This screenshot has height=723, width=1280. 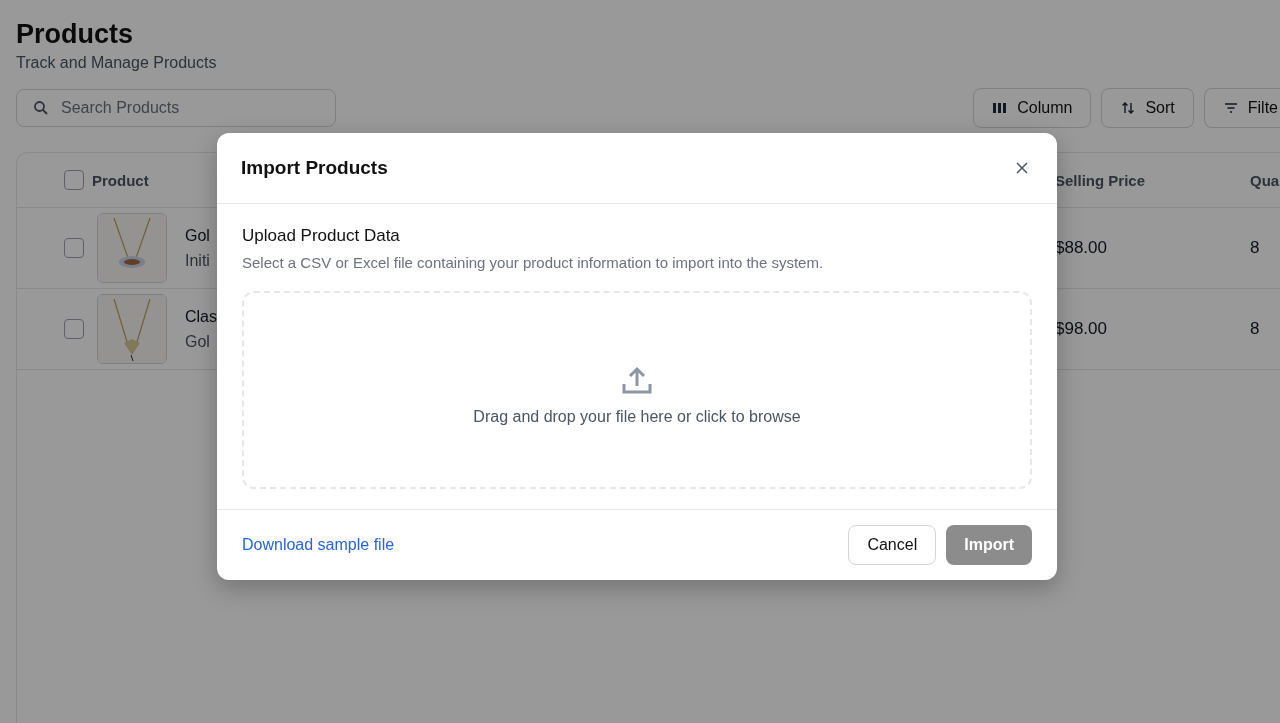 What do you see at coordinates (176, 108) in the screenshot?
I see `search-field: Search Products` at bounding box center [176, 108].